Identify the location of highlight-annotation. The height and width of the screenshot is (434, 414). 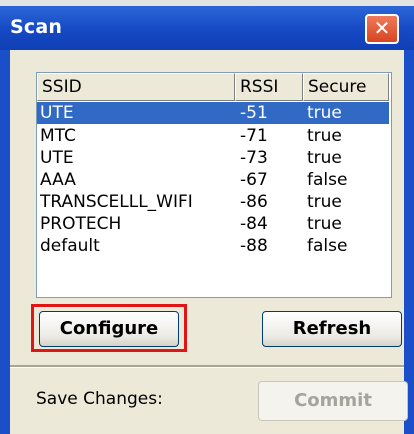
(109, 328).